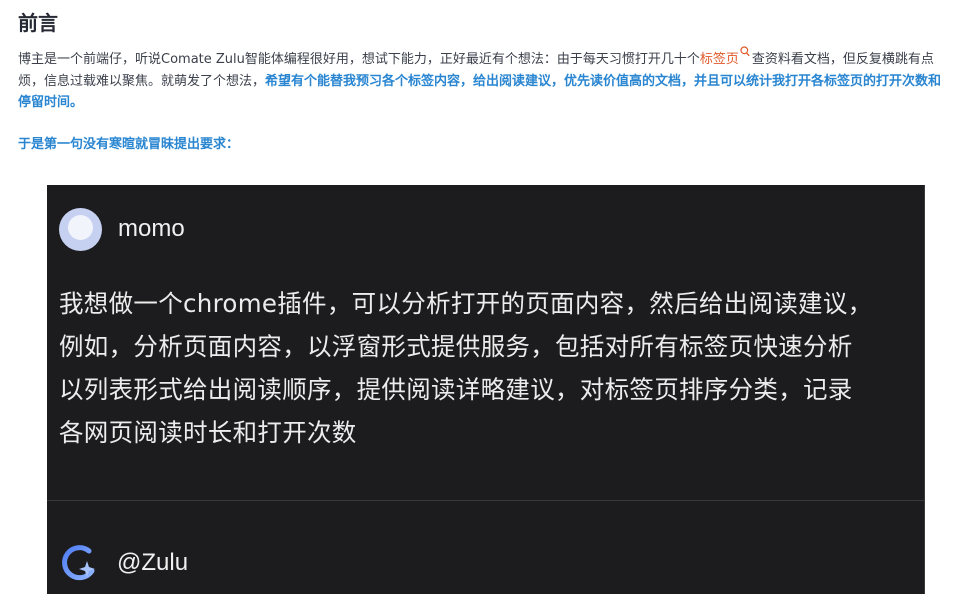 This screenshot has width=960, height=594. I want to click on message-divider, so click(485, 500).